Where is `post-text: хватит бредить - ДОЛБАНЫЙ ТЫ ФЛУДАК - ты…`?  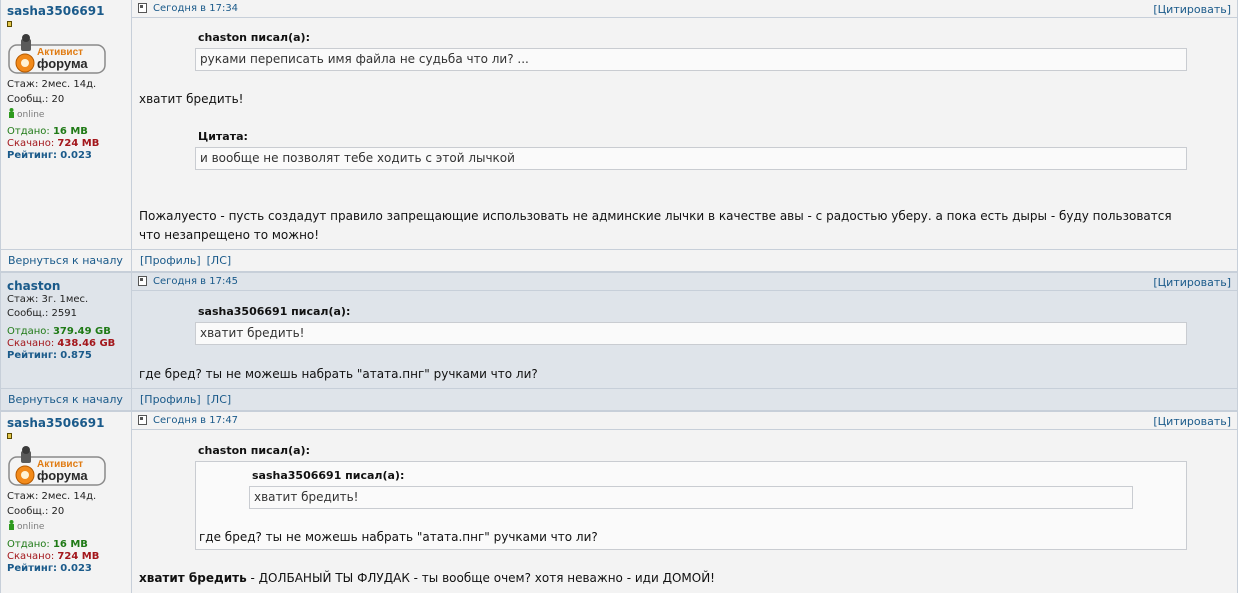 post-text: хватит бредить - ДОЛБАНЫЙ ТЫ ФЛУДАК - ты… is located at coordinates (427, 578).